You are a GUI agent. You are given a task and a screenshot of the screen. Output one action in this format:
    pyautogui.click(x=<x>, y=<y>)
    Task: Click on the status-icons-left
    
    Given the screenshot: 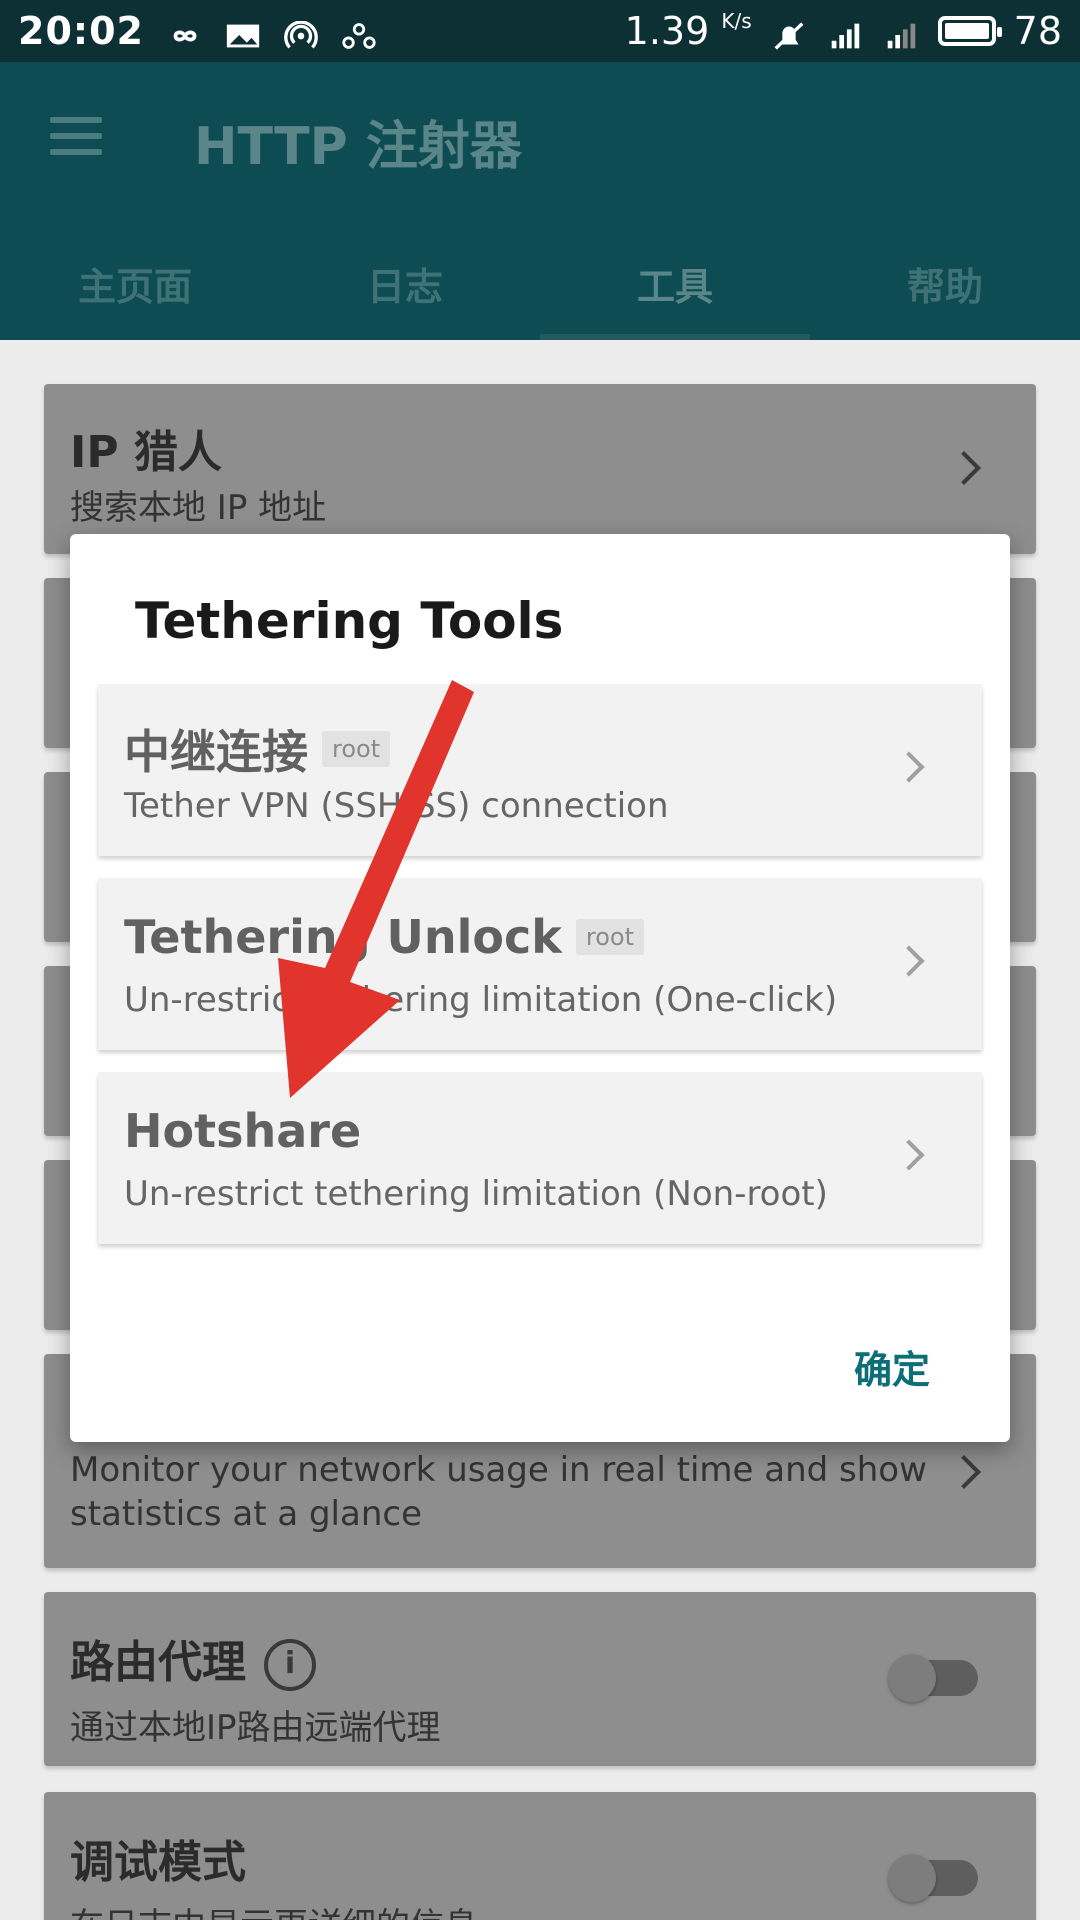 What is the action you would take?
    pyautogui.click(x=272, y=32)
    